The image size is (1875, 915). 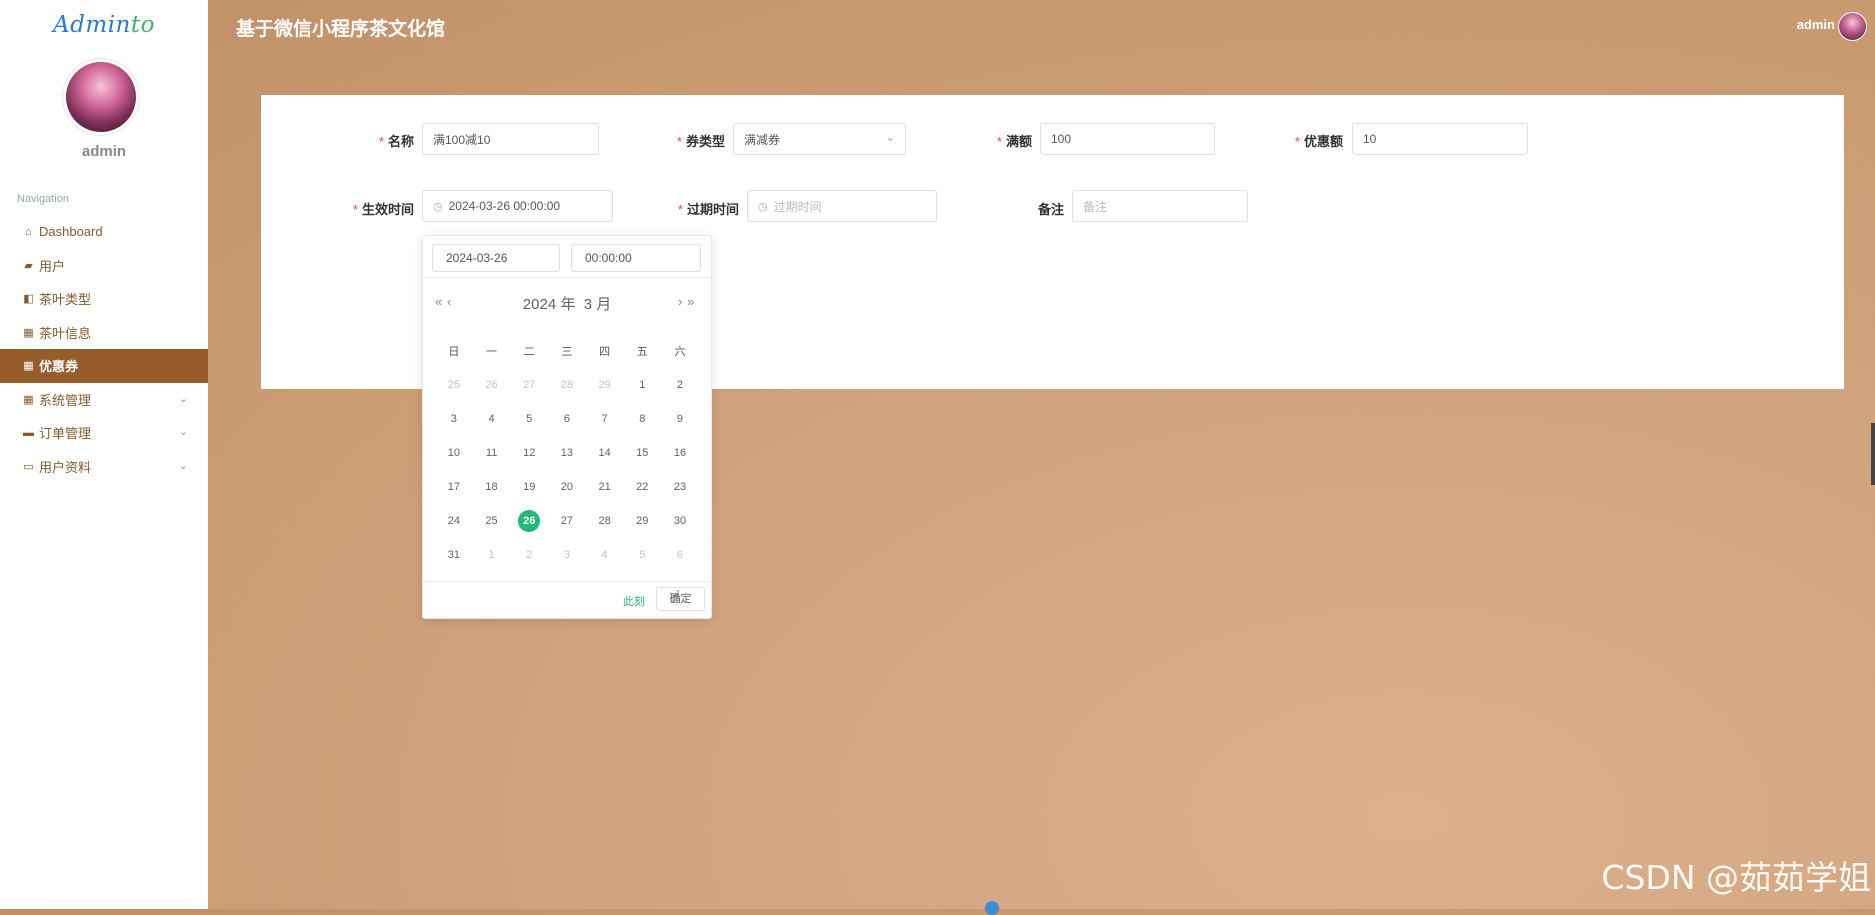 What do you see at coordinates (529, 352) in the screenshot?
I see `weekday-label: 二` at bounding box center [529, 352].